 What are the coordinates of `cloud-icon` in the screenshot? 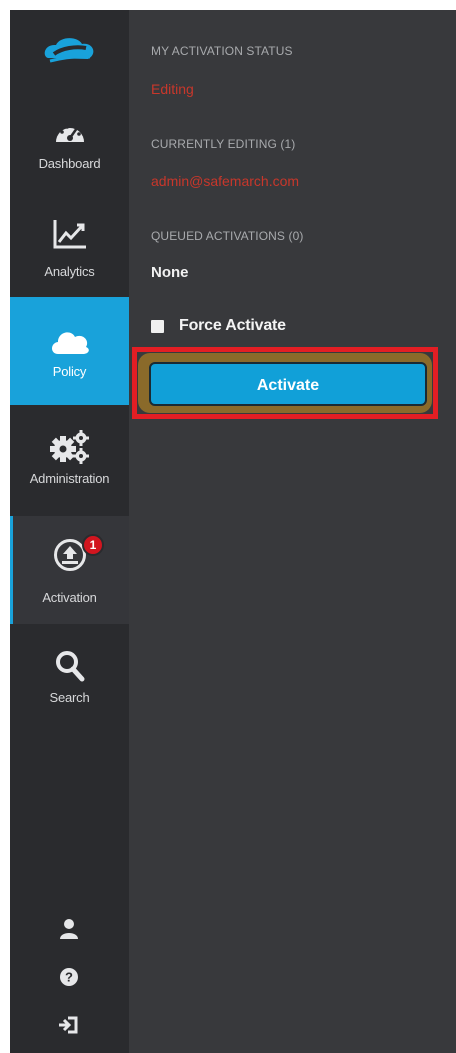 It's located at (70, 343).